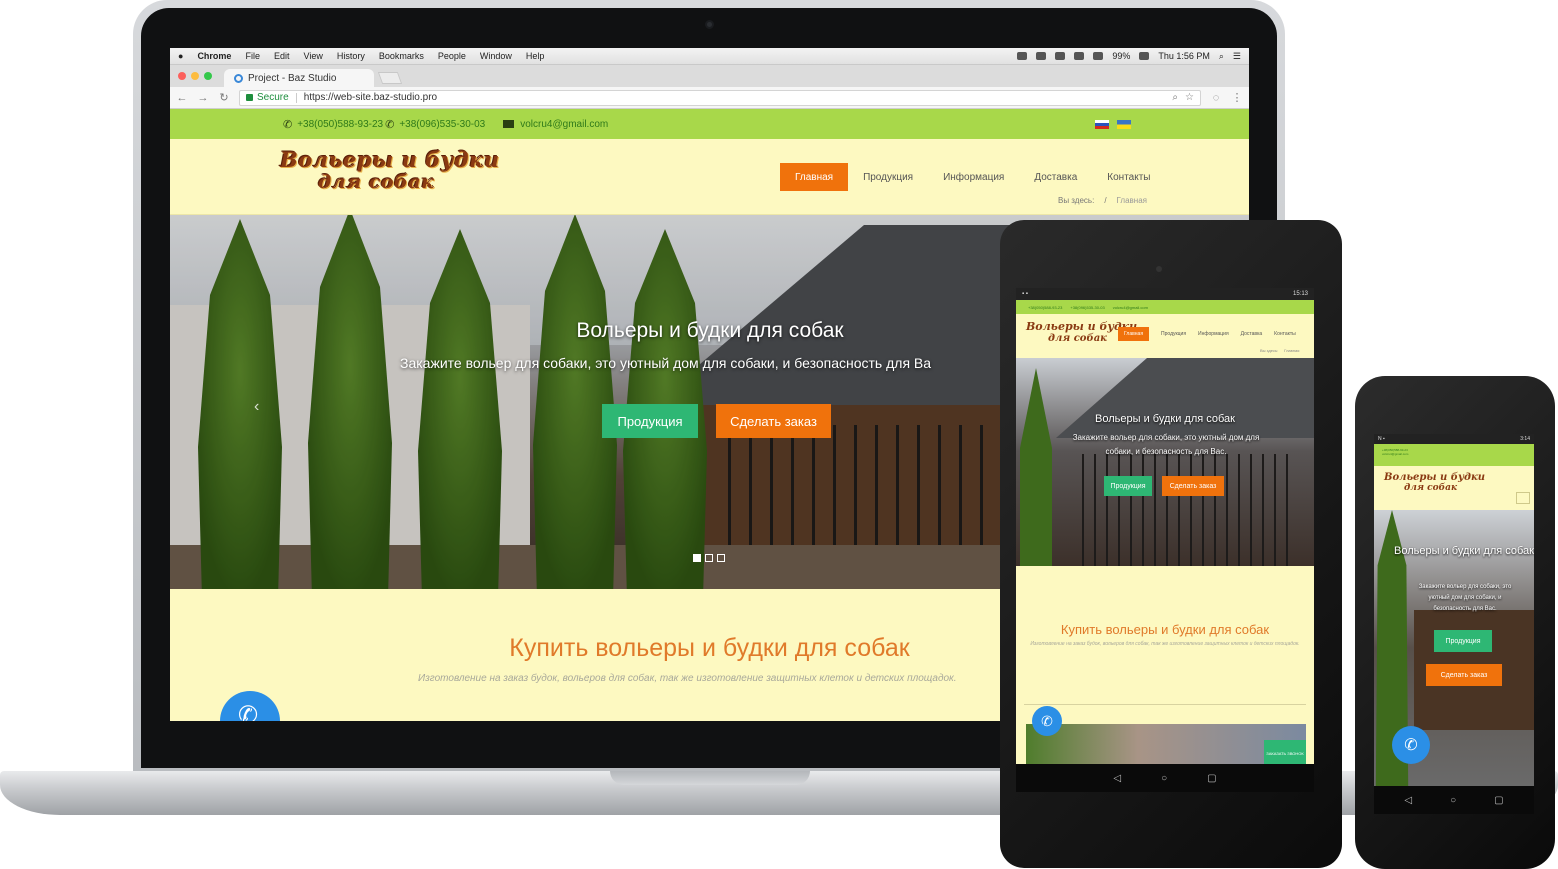 Image resolution: width=1558 pixels, height=869 pixels. Describe the element at coordinates (1045, 307) in the screenshot. I see `tablet-phone-1: +38(050)588-93-23` at that location.